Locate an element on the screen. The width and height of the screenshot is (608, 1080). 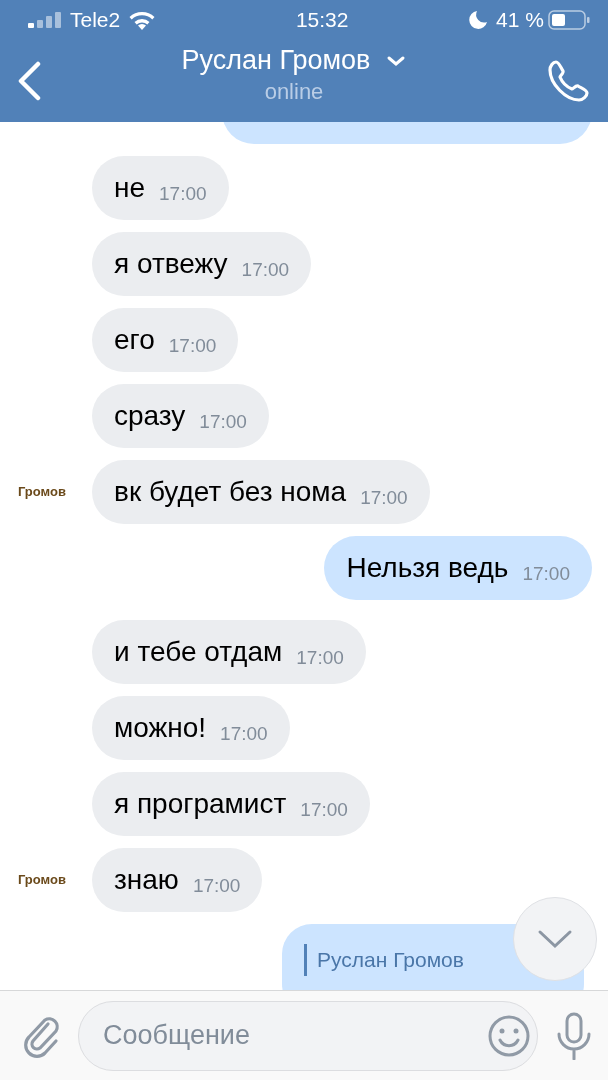
carrier-name: Tele2 is located at coordinates (95, 20).